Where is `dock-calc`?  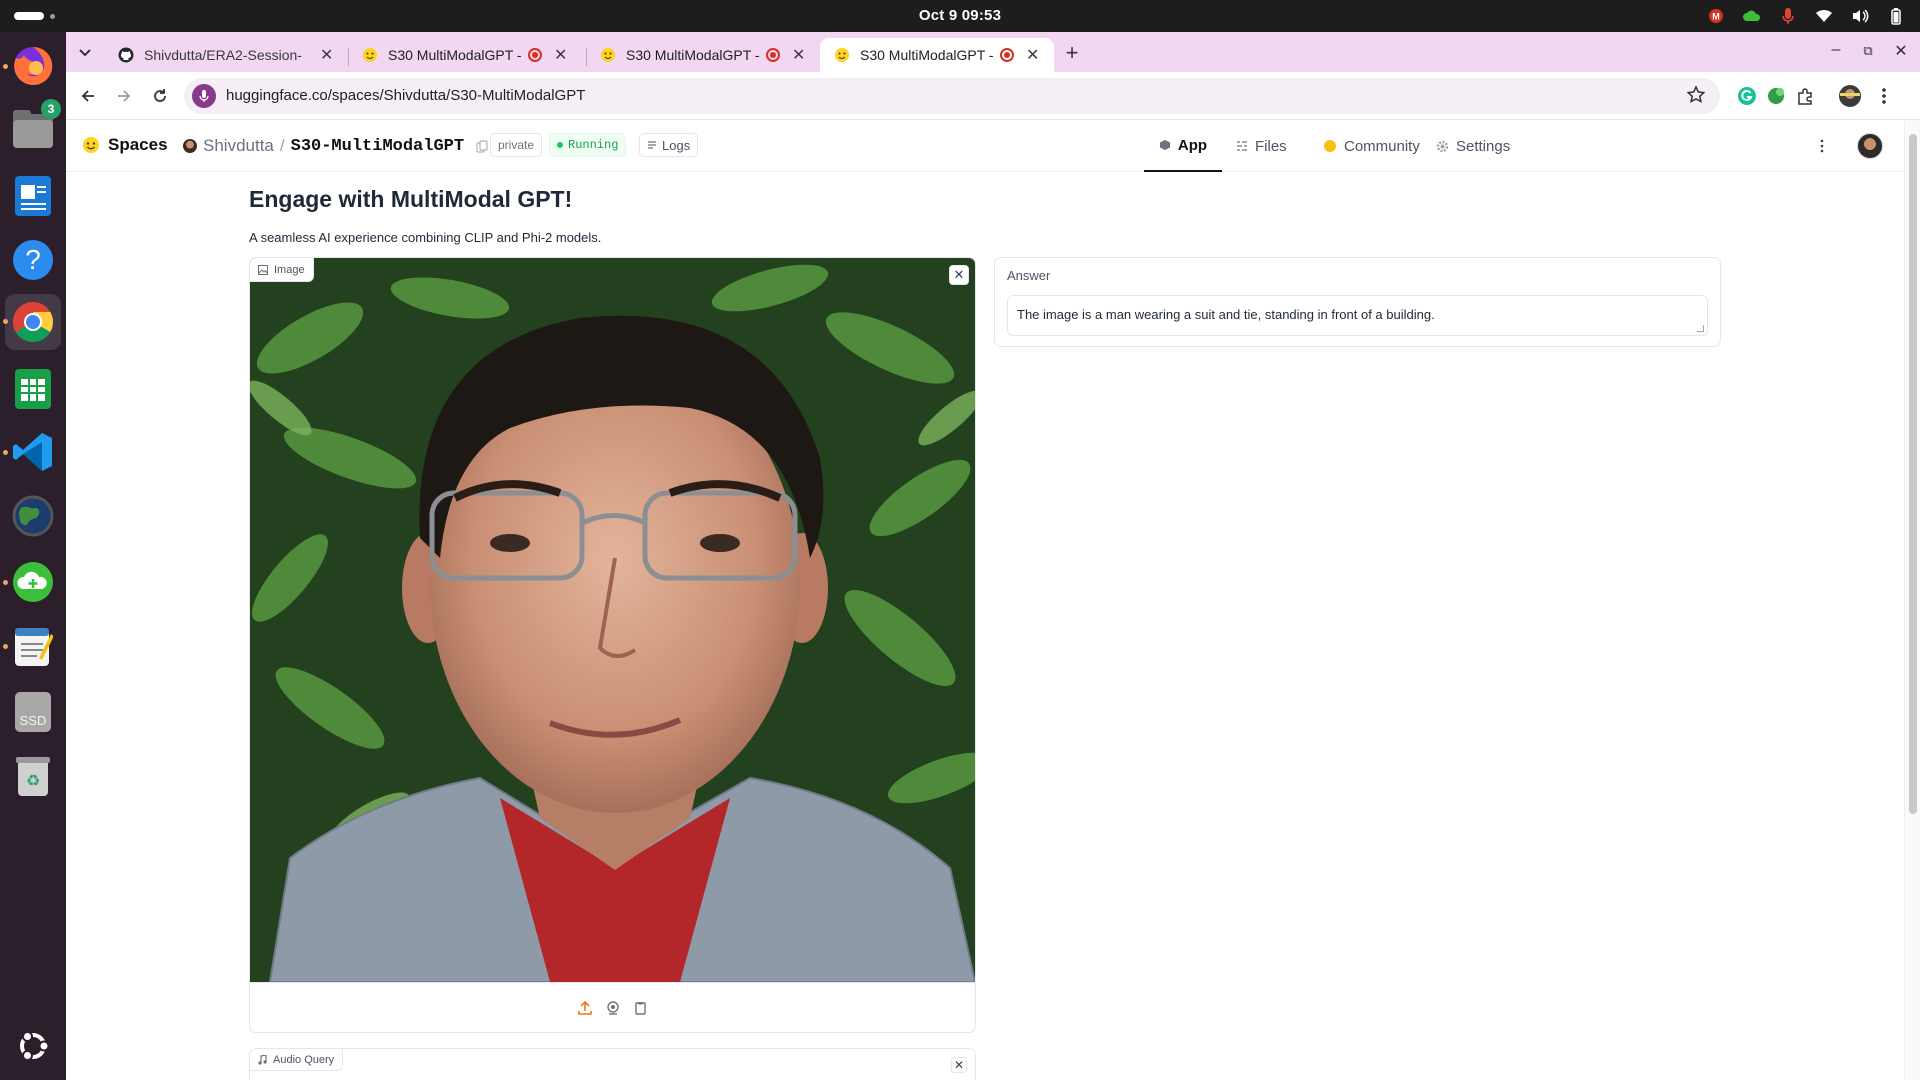
dock-calc is located at coordinates (33, 389).